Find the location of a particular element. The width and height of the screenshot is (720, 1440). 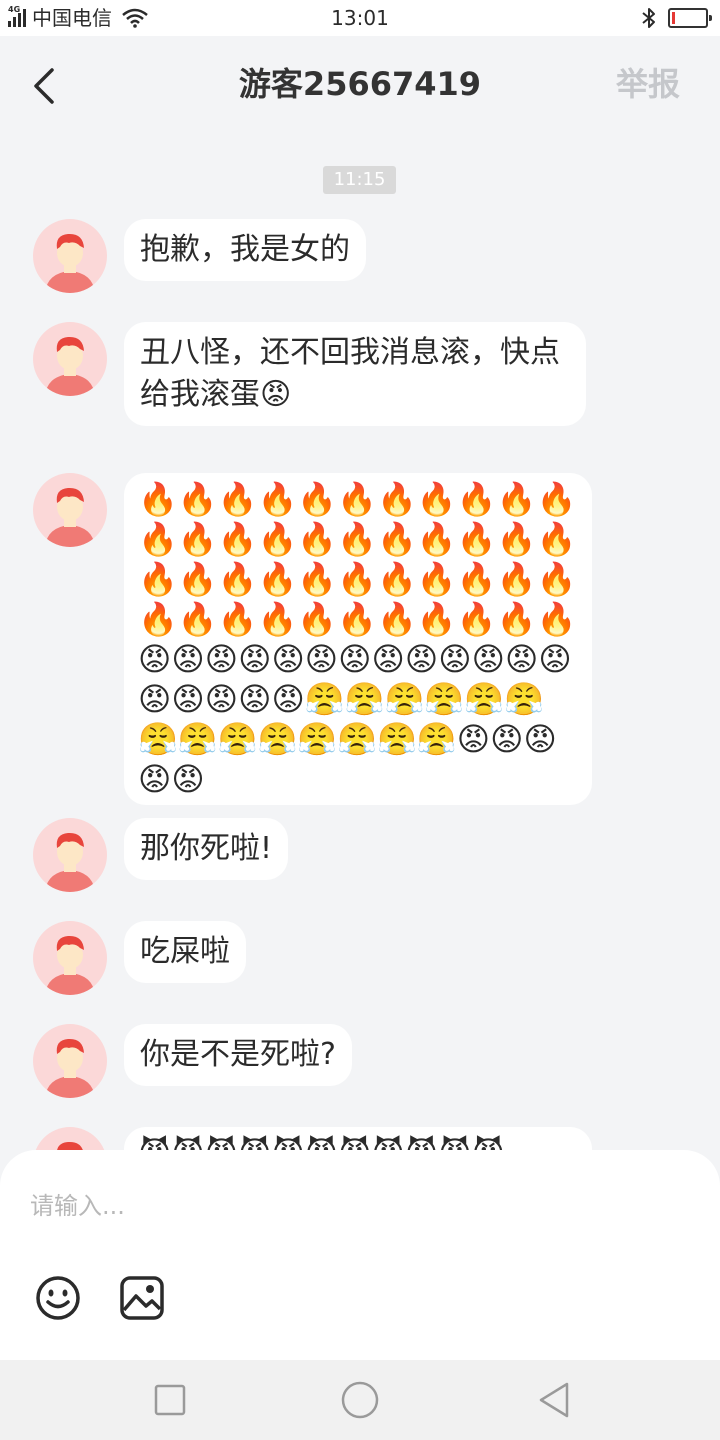

square-icon is located at coordinates (170, 1400).